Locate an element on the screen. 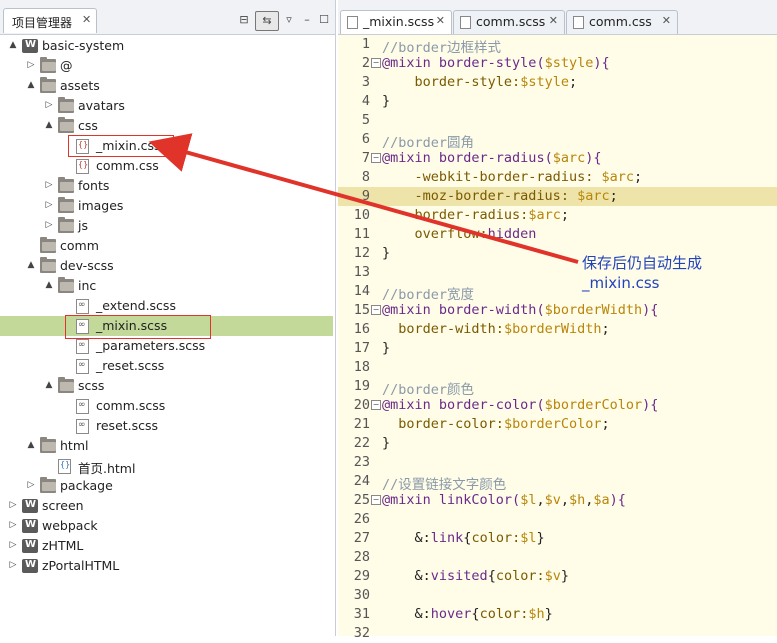  code-line: 6 //border圆角 is located at coordinates (557, 140).